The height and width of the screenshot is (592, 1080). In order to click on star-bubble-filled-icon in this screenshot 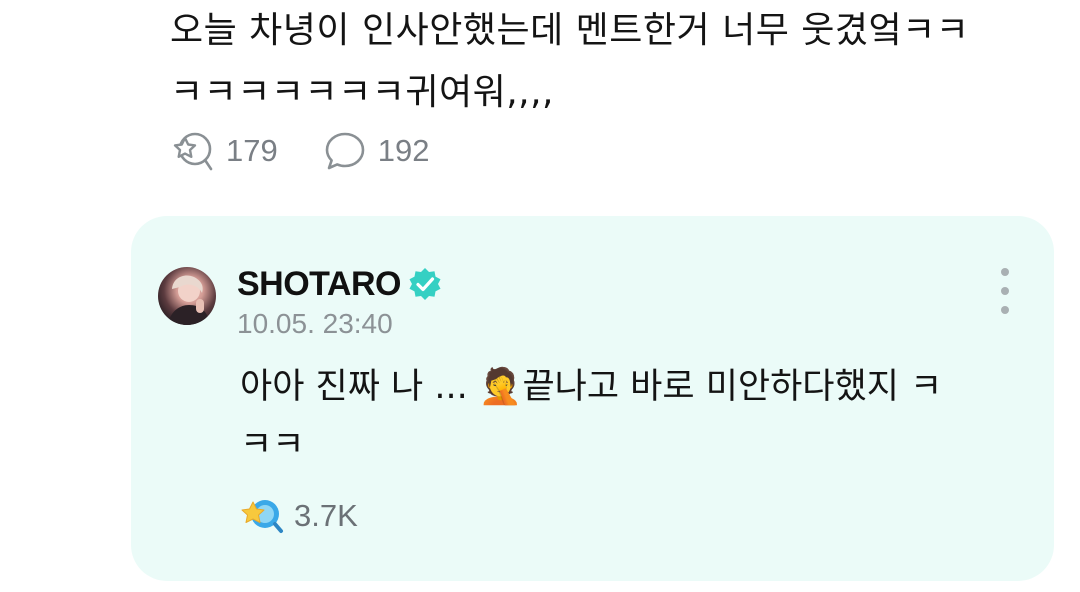, I will do `click(263, 516)`.